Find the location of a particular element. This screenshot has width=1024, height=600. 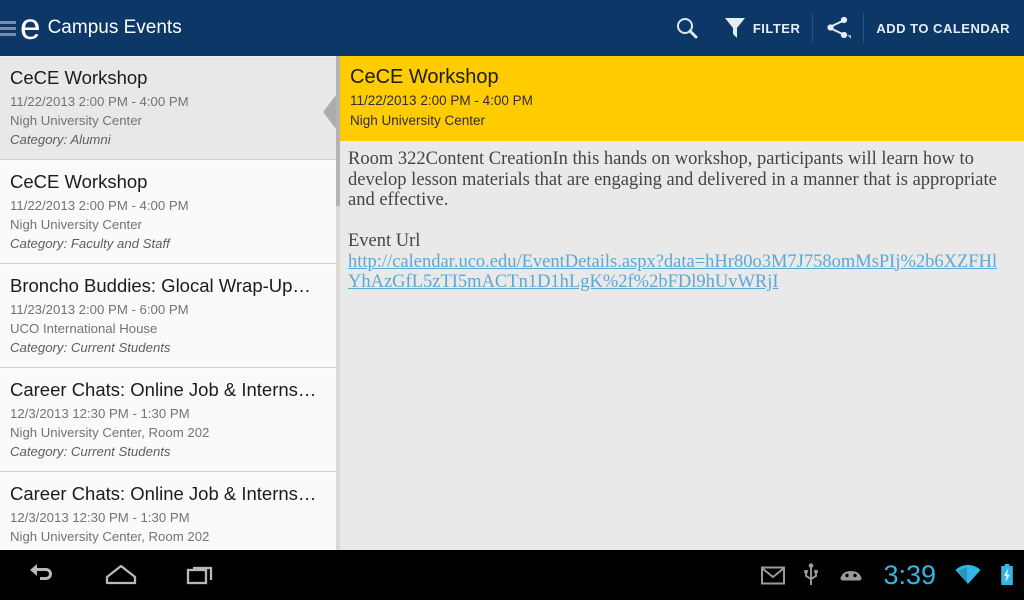

filter-icon is located at coordinates (734, 28).